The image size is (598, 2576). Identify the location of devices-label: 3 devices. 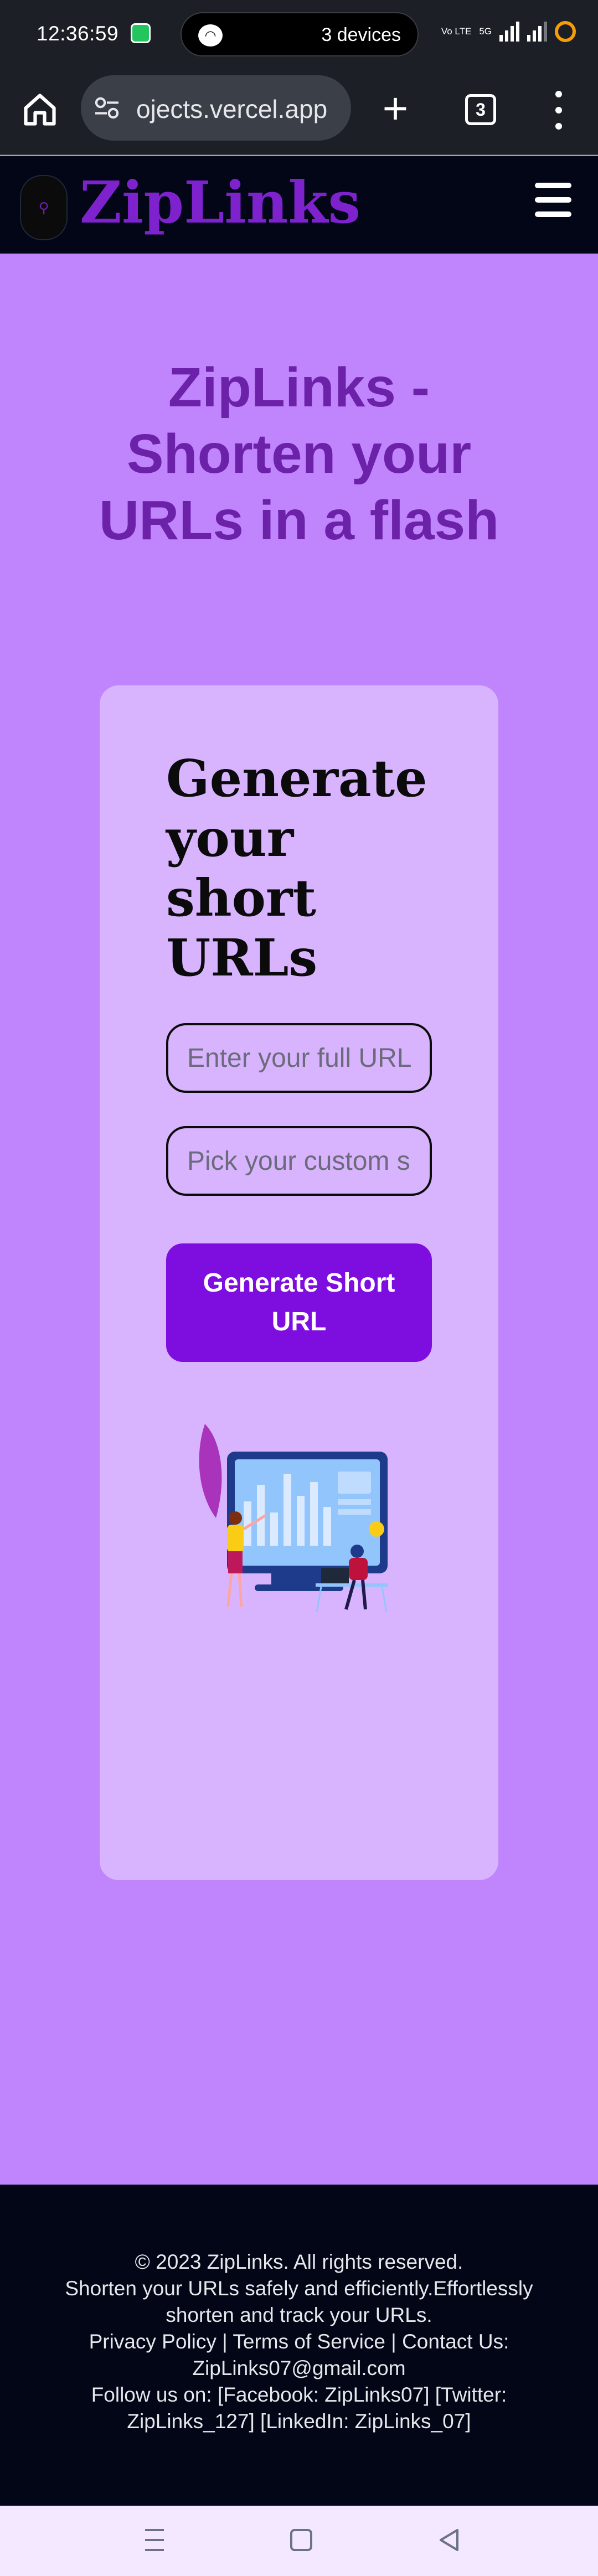
(361, 34).